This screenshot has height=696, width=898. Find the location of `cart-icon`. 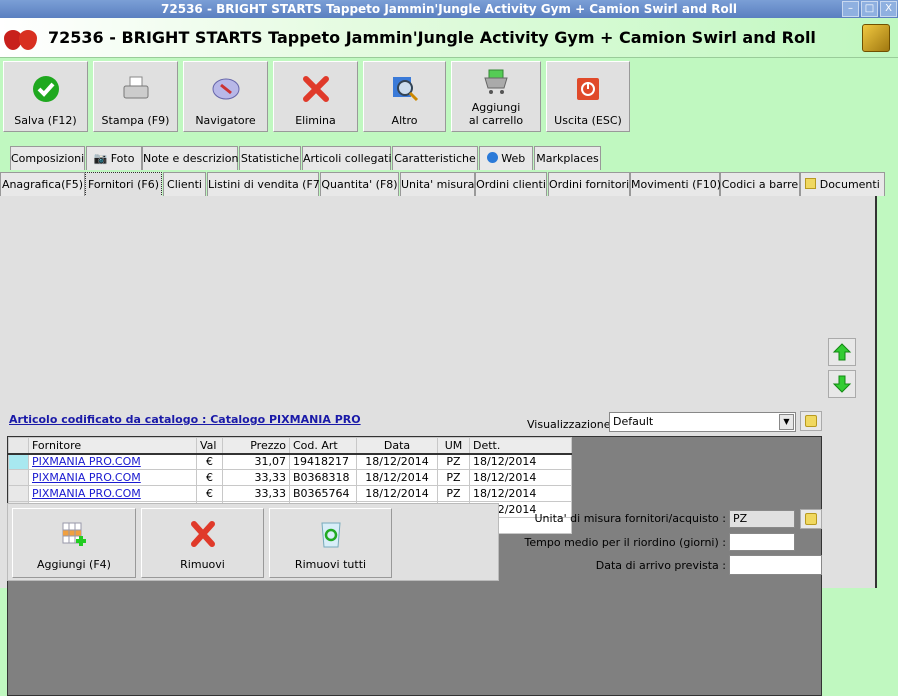

cart-icon is located at coordinates (496, 81).